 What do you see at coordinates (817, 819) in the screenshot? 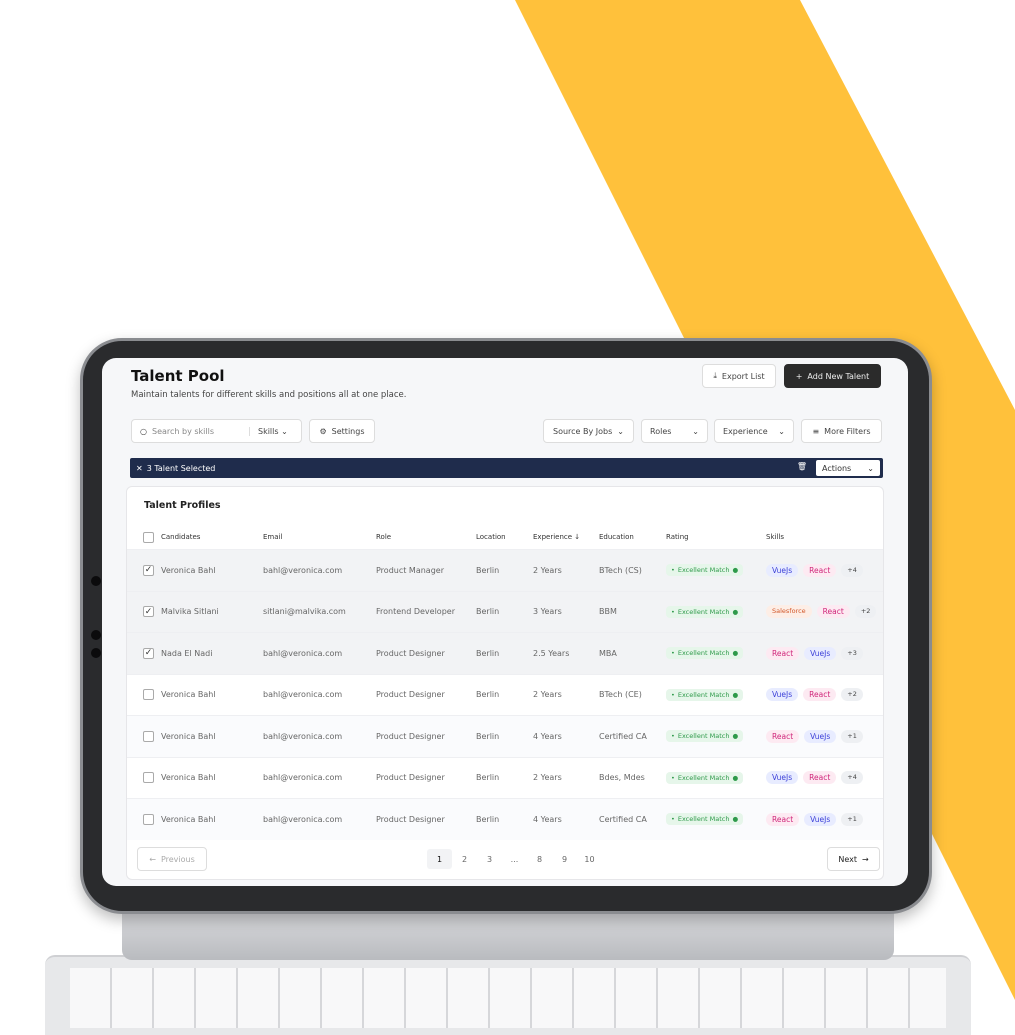
I see `skills-list: React VueJs +1` at bounding box center [817, 819].